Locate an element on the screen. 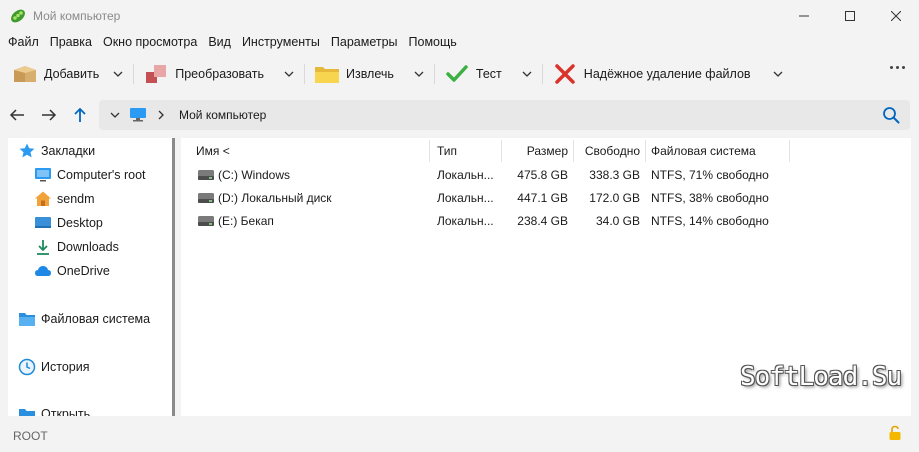 The image size is (919, 452). status-bar: ROOT is located at coordinates (459, 436).